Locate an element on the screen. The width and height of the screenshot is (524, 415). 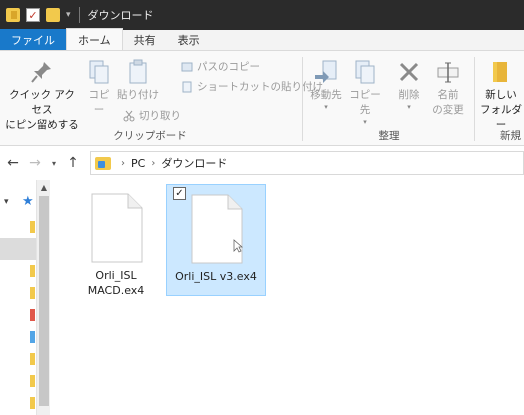
recent-locations-chevron-icon: ▾ is located at coordinates (54, 163).